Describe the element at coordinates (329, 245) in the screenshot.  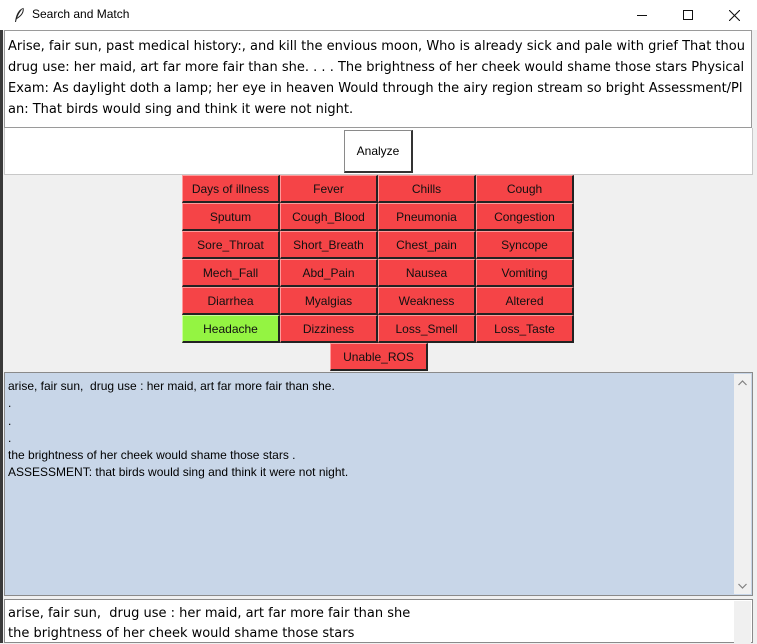
I see `symptom-button-short-breath: Short_Breath` at that location.